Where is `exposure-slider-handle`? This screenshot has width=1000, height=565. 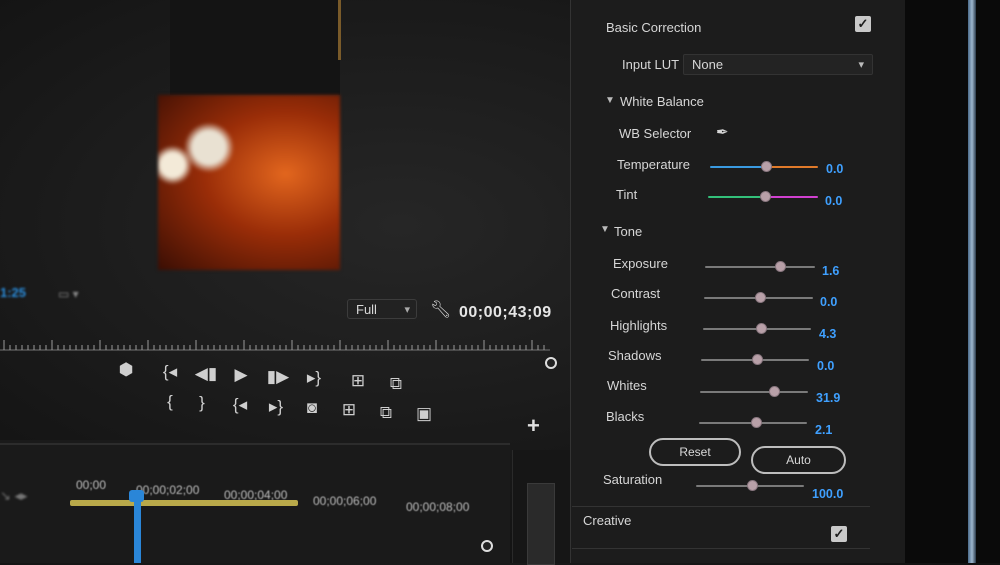 exposure-slider-handle is located at coordinates (780, 266).